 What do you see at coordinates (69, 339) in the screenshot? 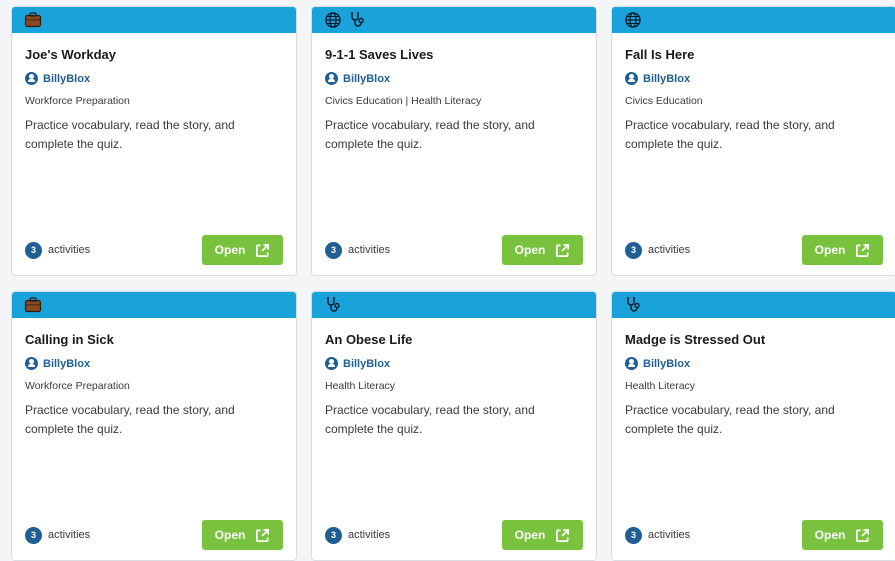
I see `card-title: Calling in Sick` at bounding box center [69, 339].